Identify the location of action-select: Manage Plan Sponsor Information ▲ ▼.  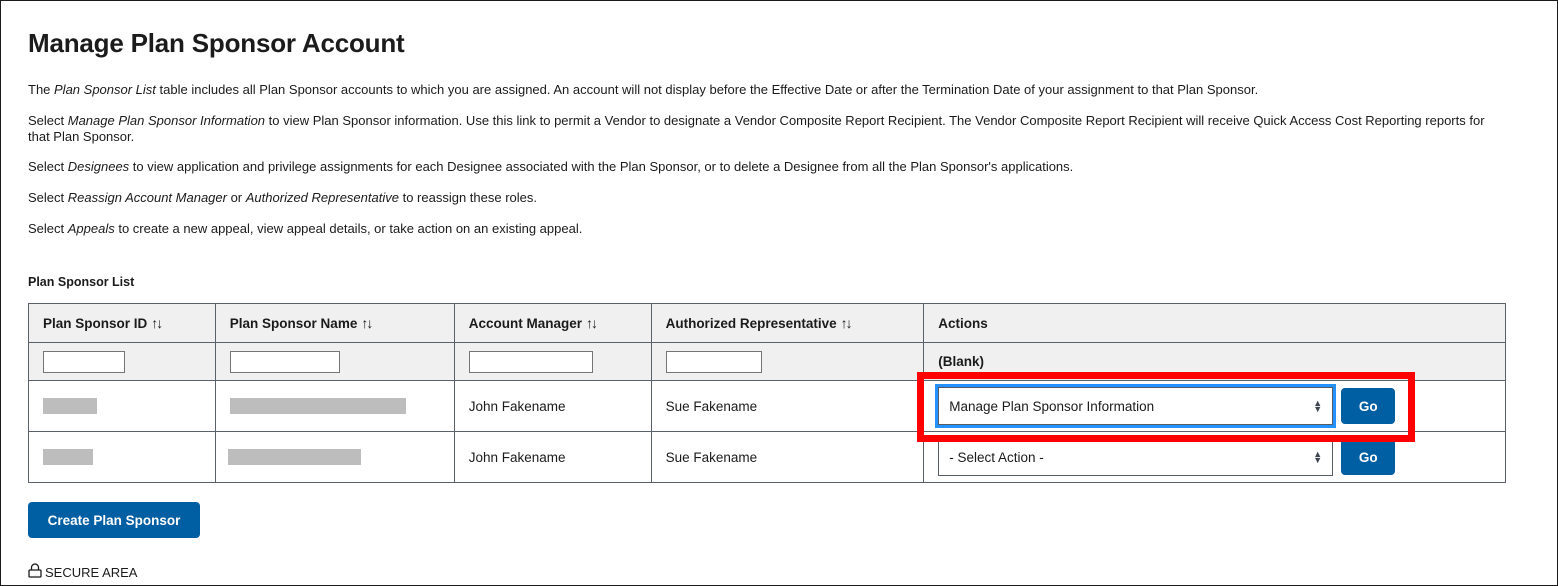
(1136, 406).